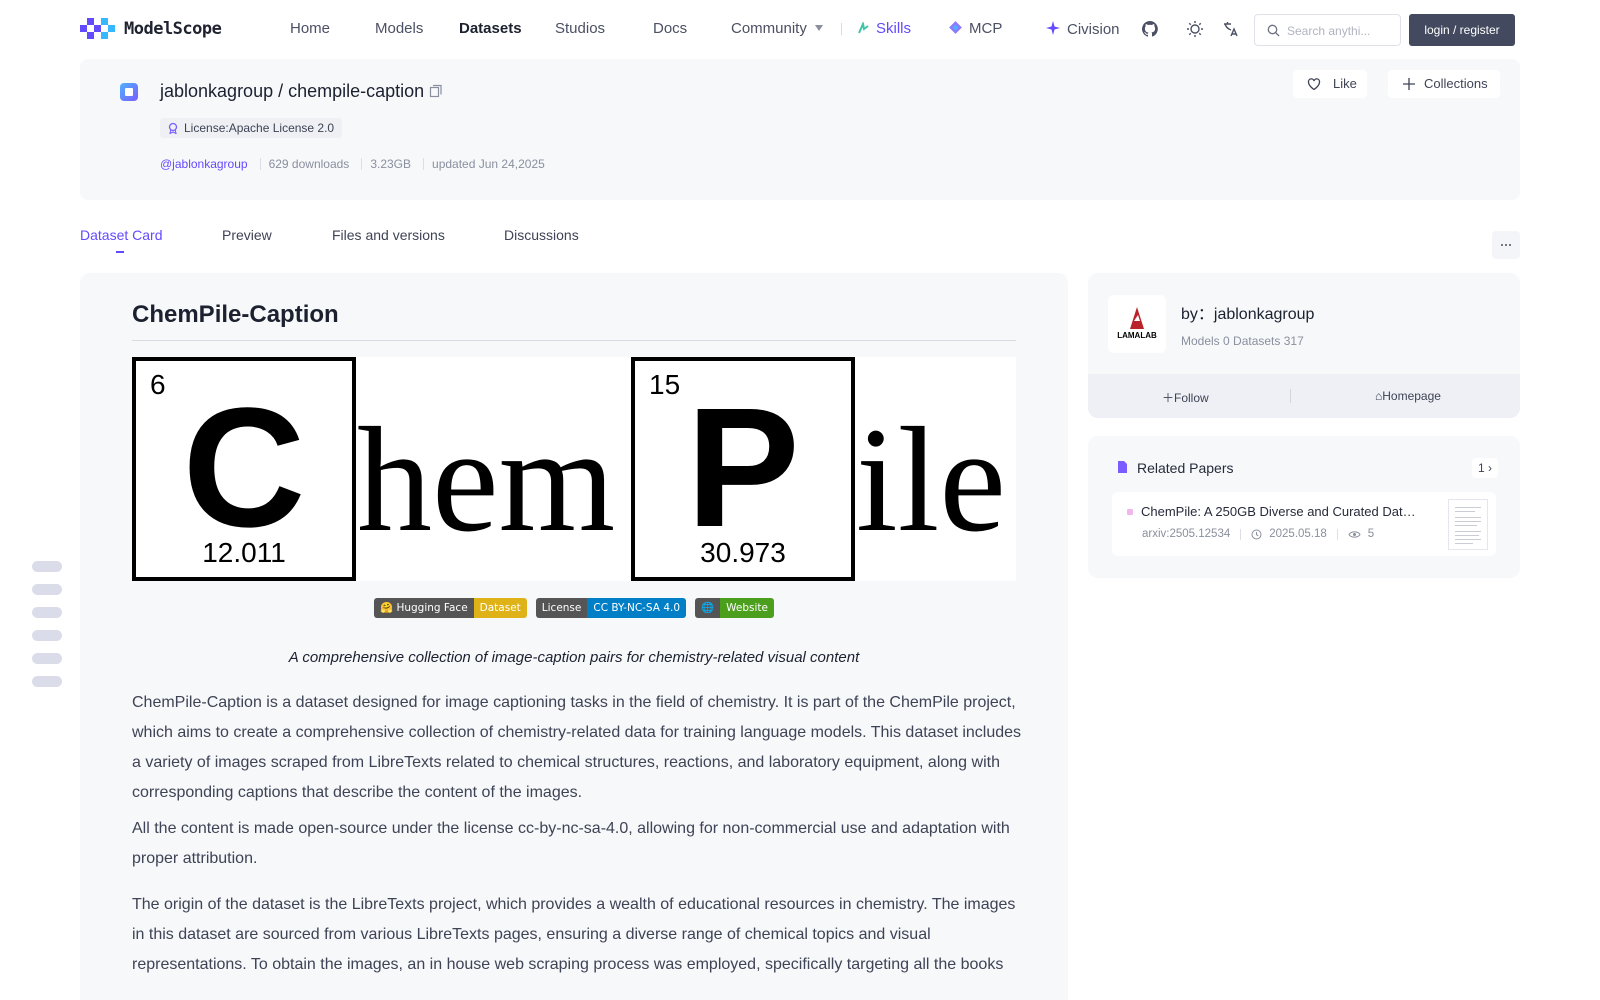 Image resolution: width=1600 pixels, height=1000 pixels. Describe the element at coordinates (399, 28) in the screenshot. I see `nav-models: Models` at that location.